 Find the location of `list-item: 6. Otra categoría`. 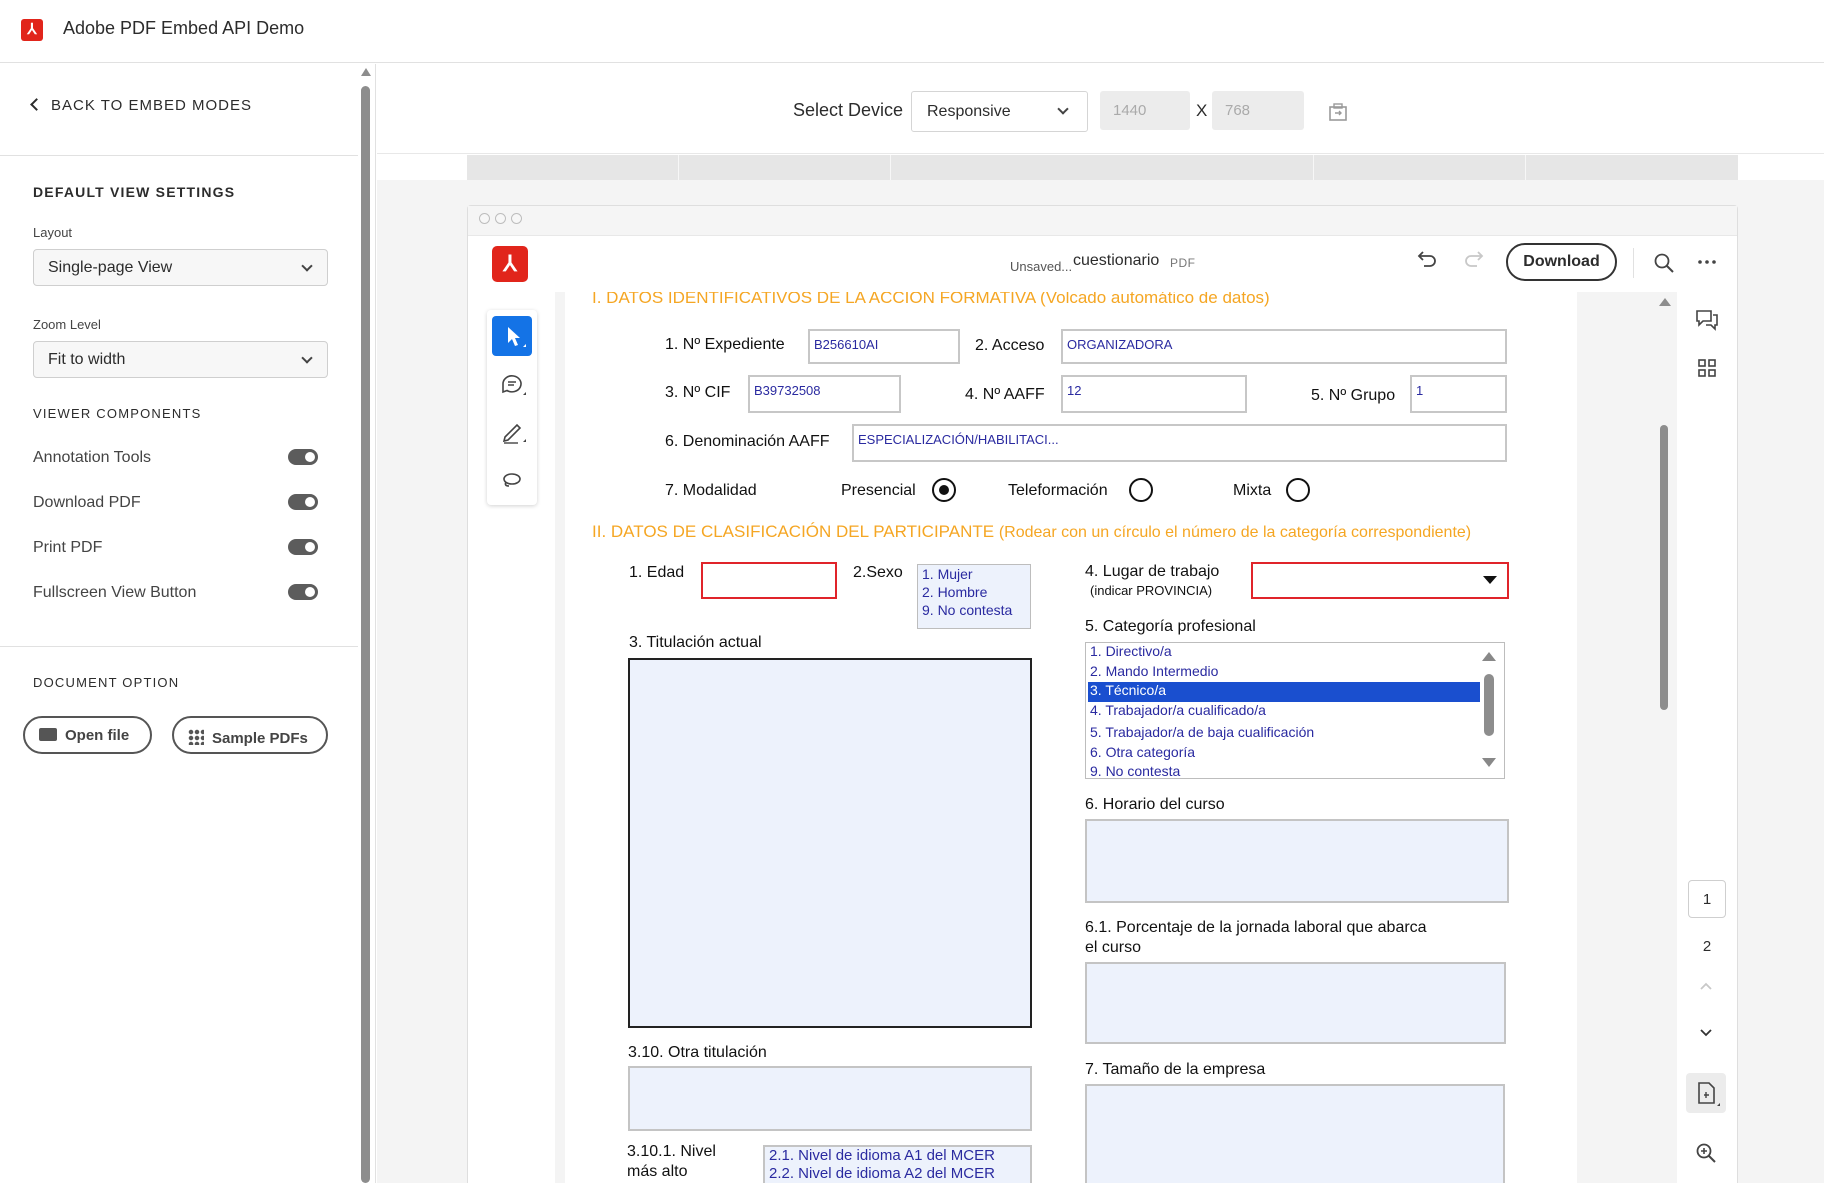

list-item: 6. Otra categoría is located at coordinates (1142, 752).